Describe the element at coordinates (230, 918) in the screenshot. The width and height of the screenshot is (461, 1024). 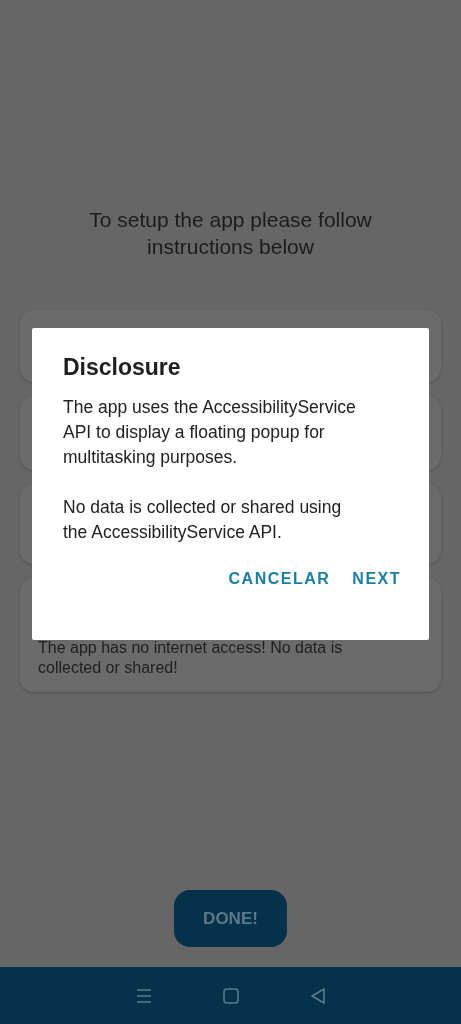
I see `done-button: DONE!` at that location.